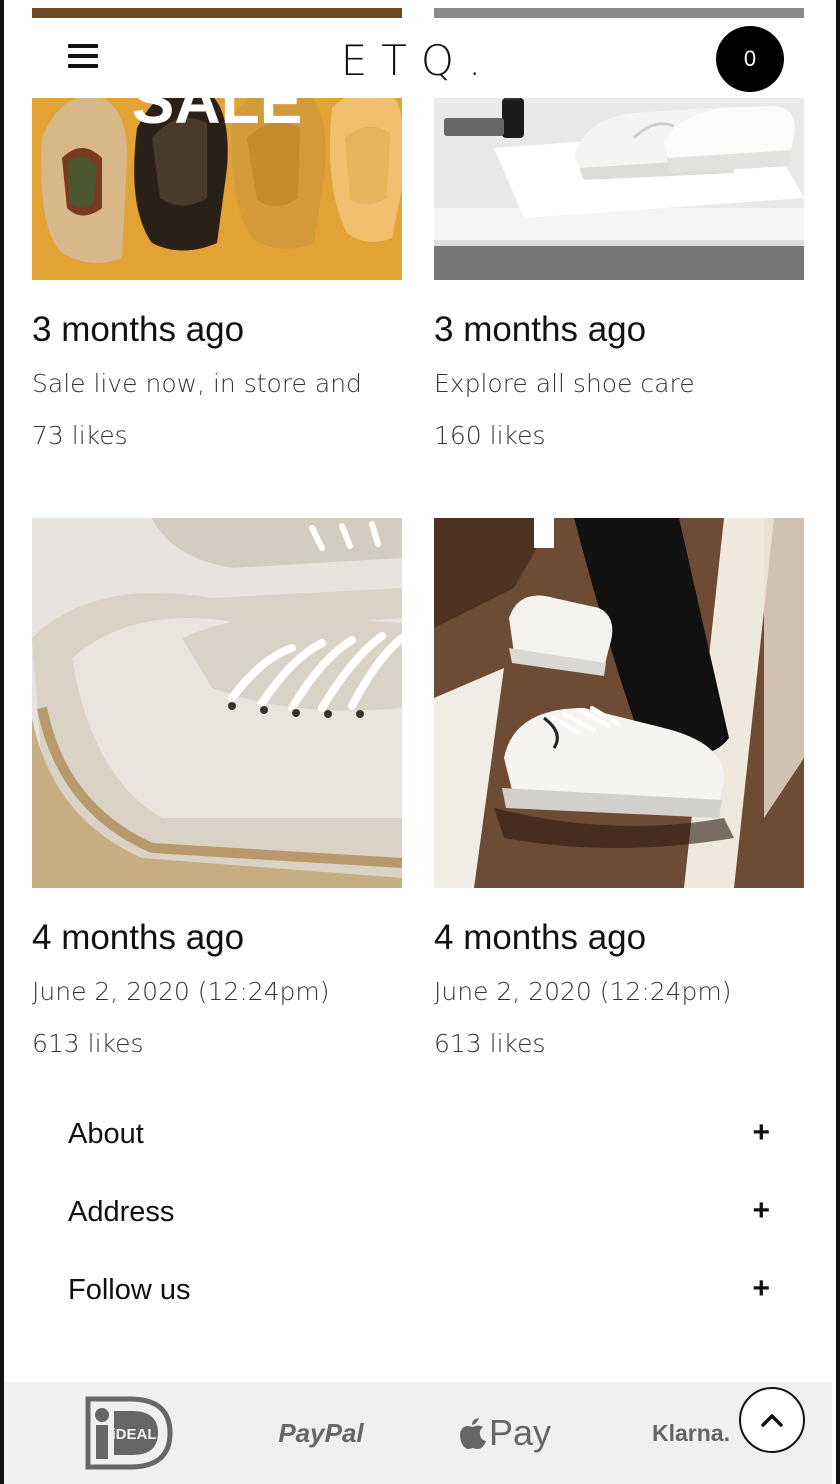 This screenshot has height=1484, width=840. Describe the element at coordinates (134, 1434) in the screenshot. I see `svg-text: iDEAL` at that location.